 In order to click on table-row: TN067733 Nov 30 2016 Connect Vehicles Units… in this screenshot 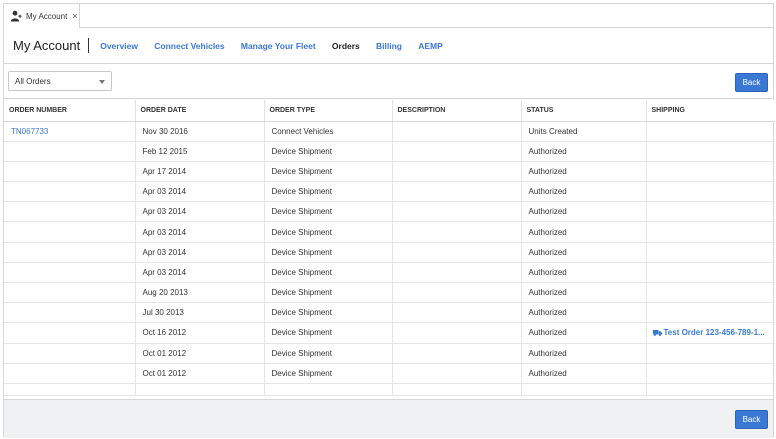, I will do `click(389, 131)`.